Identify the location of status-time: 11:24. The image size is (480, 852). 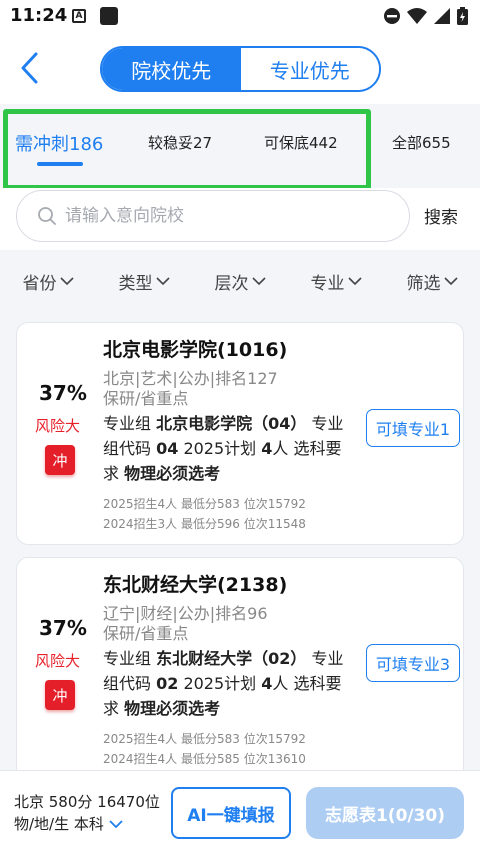
(39, 15).